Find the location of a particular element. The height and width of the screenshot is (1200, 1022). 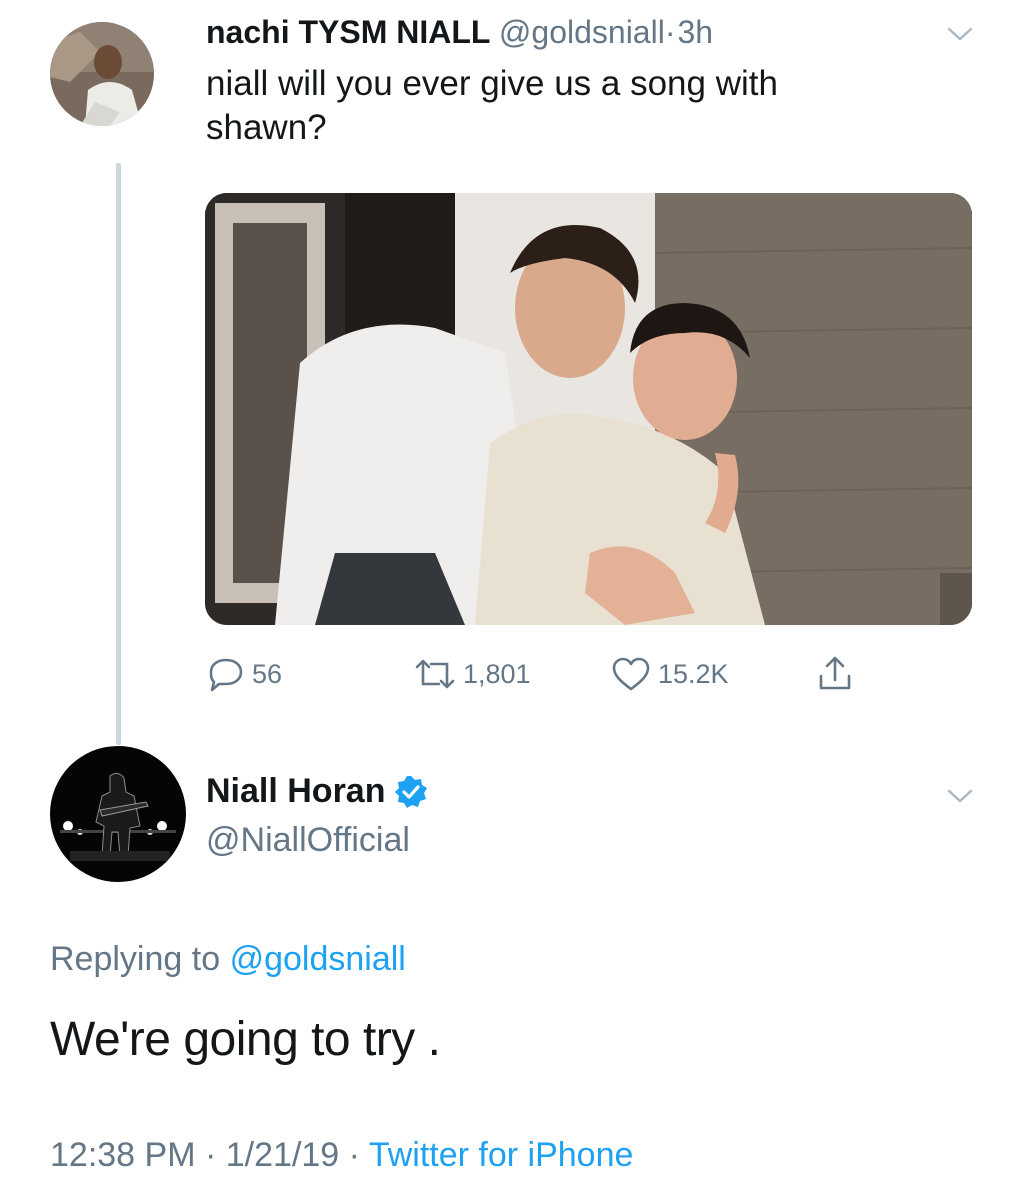

tweet-text-line-1: niall will you ever give us a song with is located at coordinates (492, 83).